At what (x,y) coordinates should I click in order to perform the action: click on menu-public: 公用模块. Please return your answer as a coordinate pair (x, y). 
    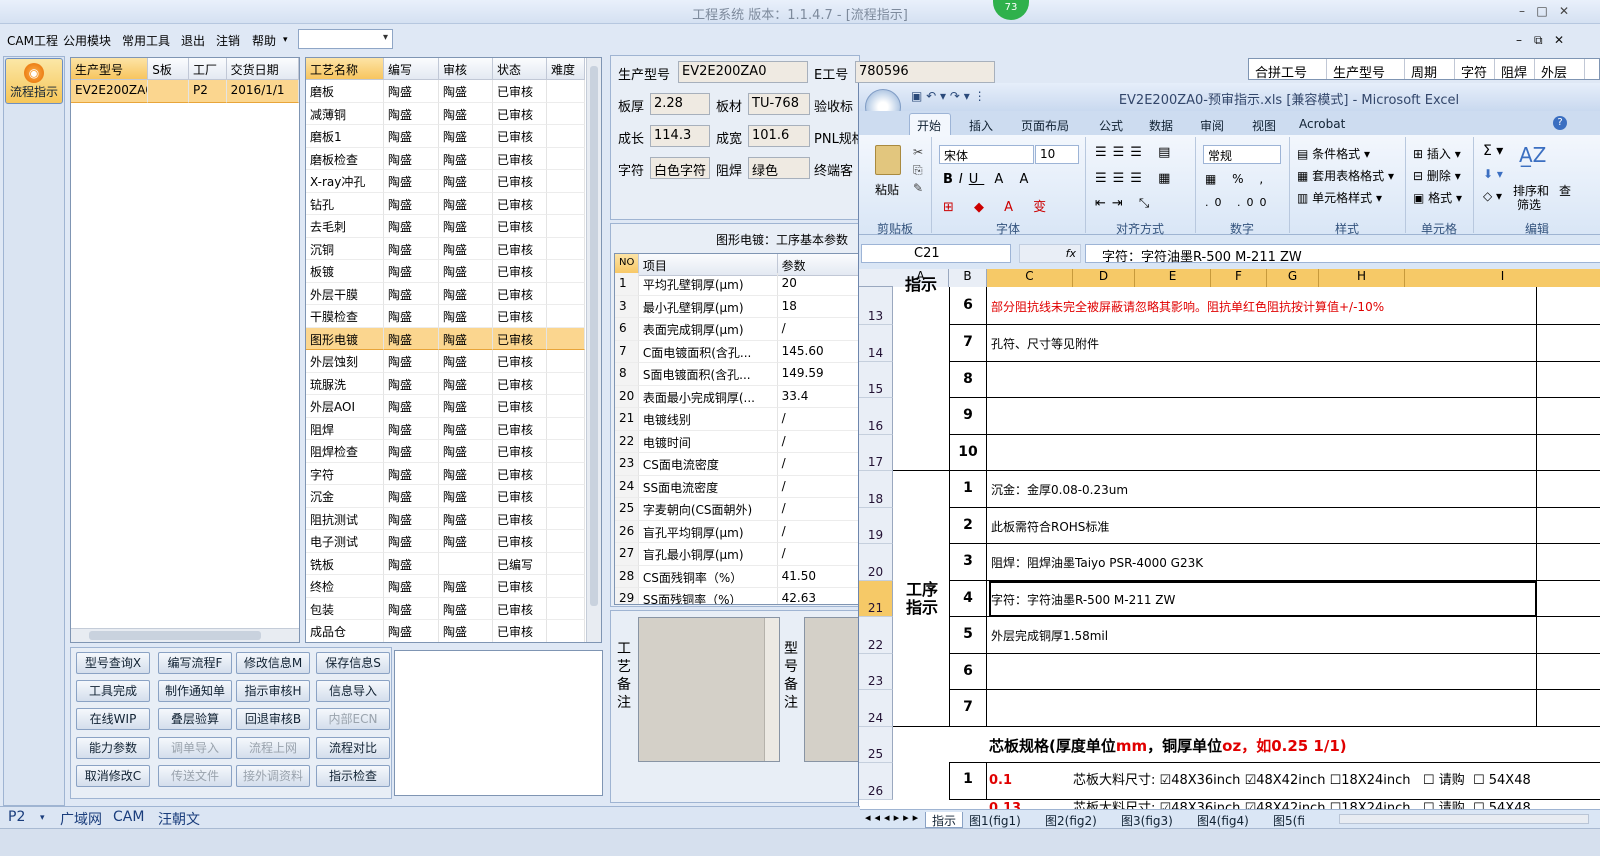
    Looking at the image, I should click on (87, 40).